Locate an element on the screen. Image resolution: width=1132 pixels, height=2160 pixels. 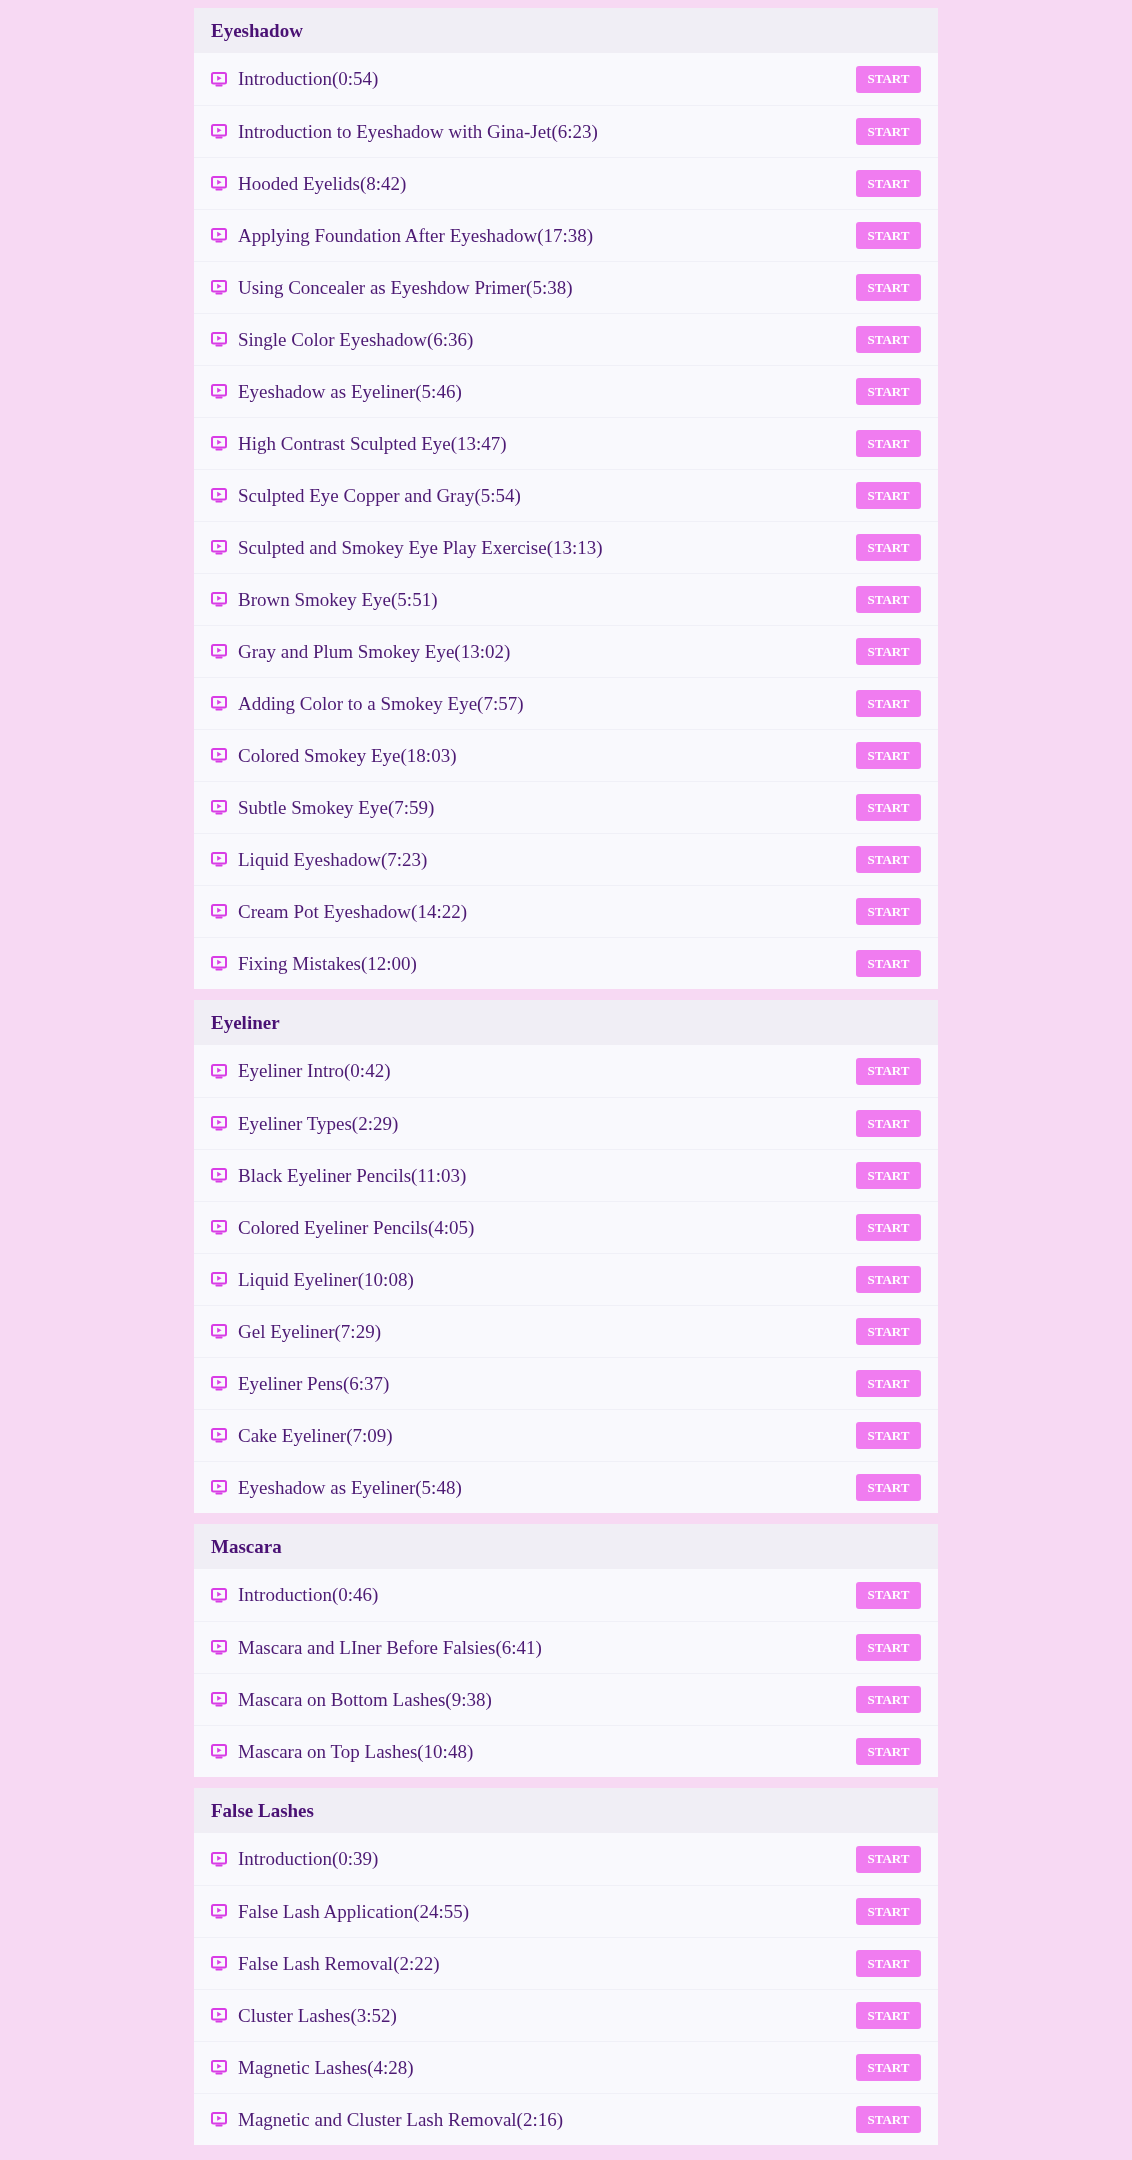
lesson-title: Black Eyeliner Pencils(11:03) is located at coordinates (353, 1175).